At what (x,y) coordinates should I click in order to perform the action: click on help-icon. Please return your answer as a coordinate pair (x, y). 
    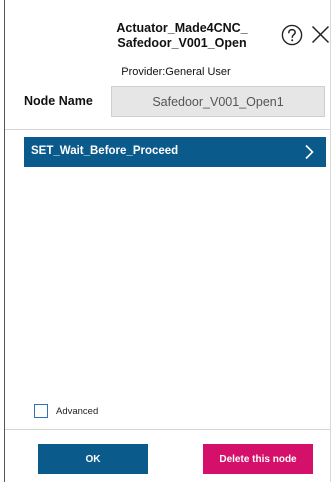
    Looking at the image, I should click on (292, 35).